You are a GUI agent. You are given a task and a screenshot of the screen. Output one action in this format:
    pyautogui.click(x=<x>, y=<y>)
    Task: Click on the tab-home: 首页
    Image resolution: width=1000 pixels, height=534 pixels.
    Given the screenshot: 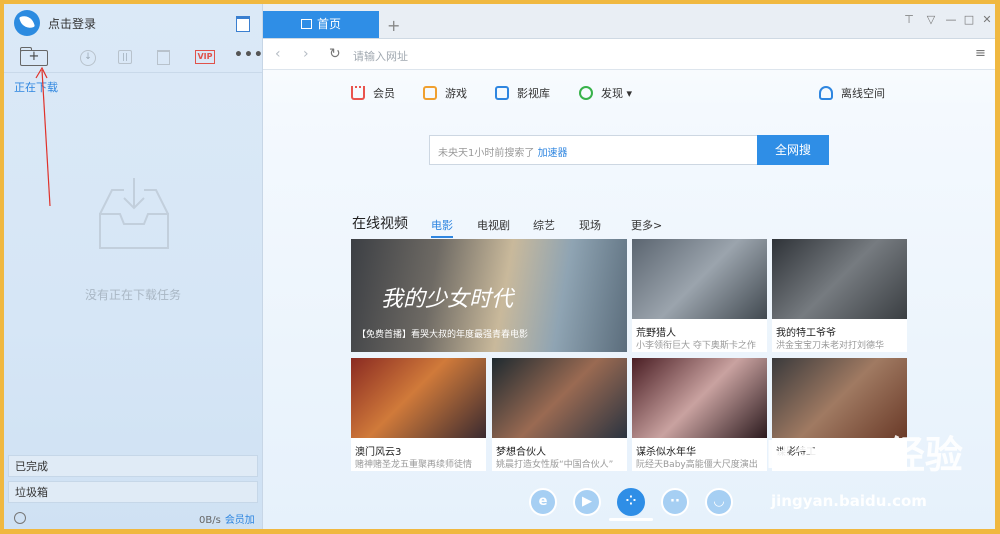 What is the action you would take?
    pyautogui.click(x=321, y=24)
    